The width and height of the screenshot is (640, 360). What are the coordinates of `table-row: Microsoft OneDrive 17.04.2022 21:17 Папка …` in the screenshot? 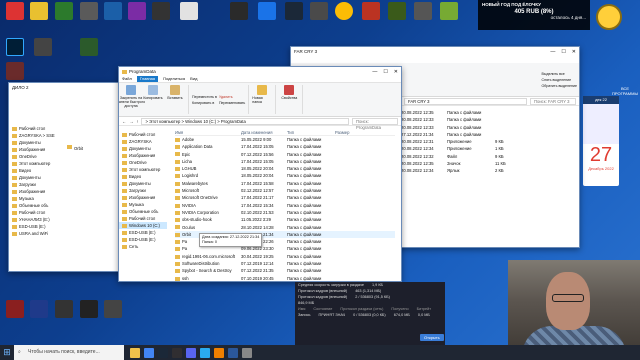 It's located at (285, 197).